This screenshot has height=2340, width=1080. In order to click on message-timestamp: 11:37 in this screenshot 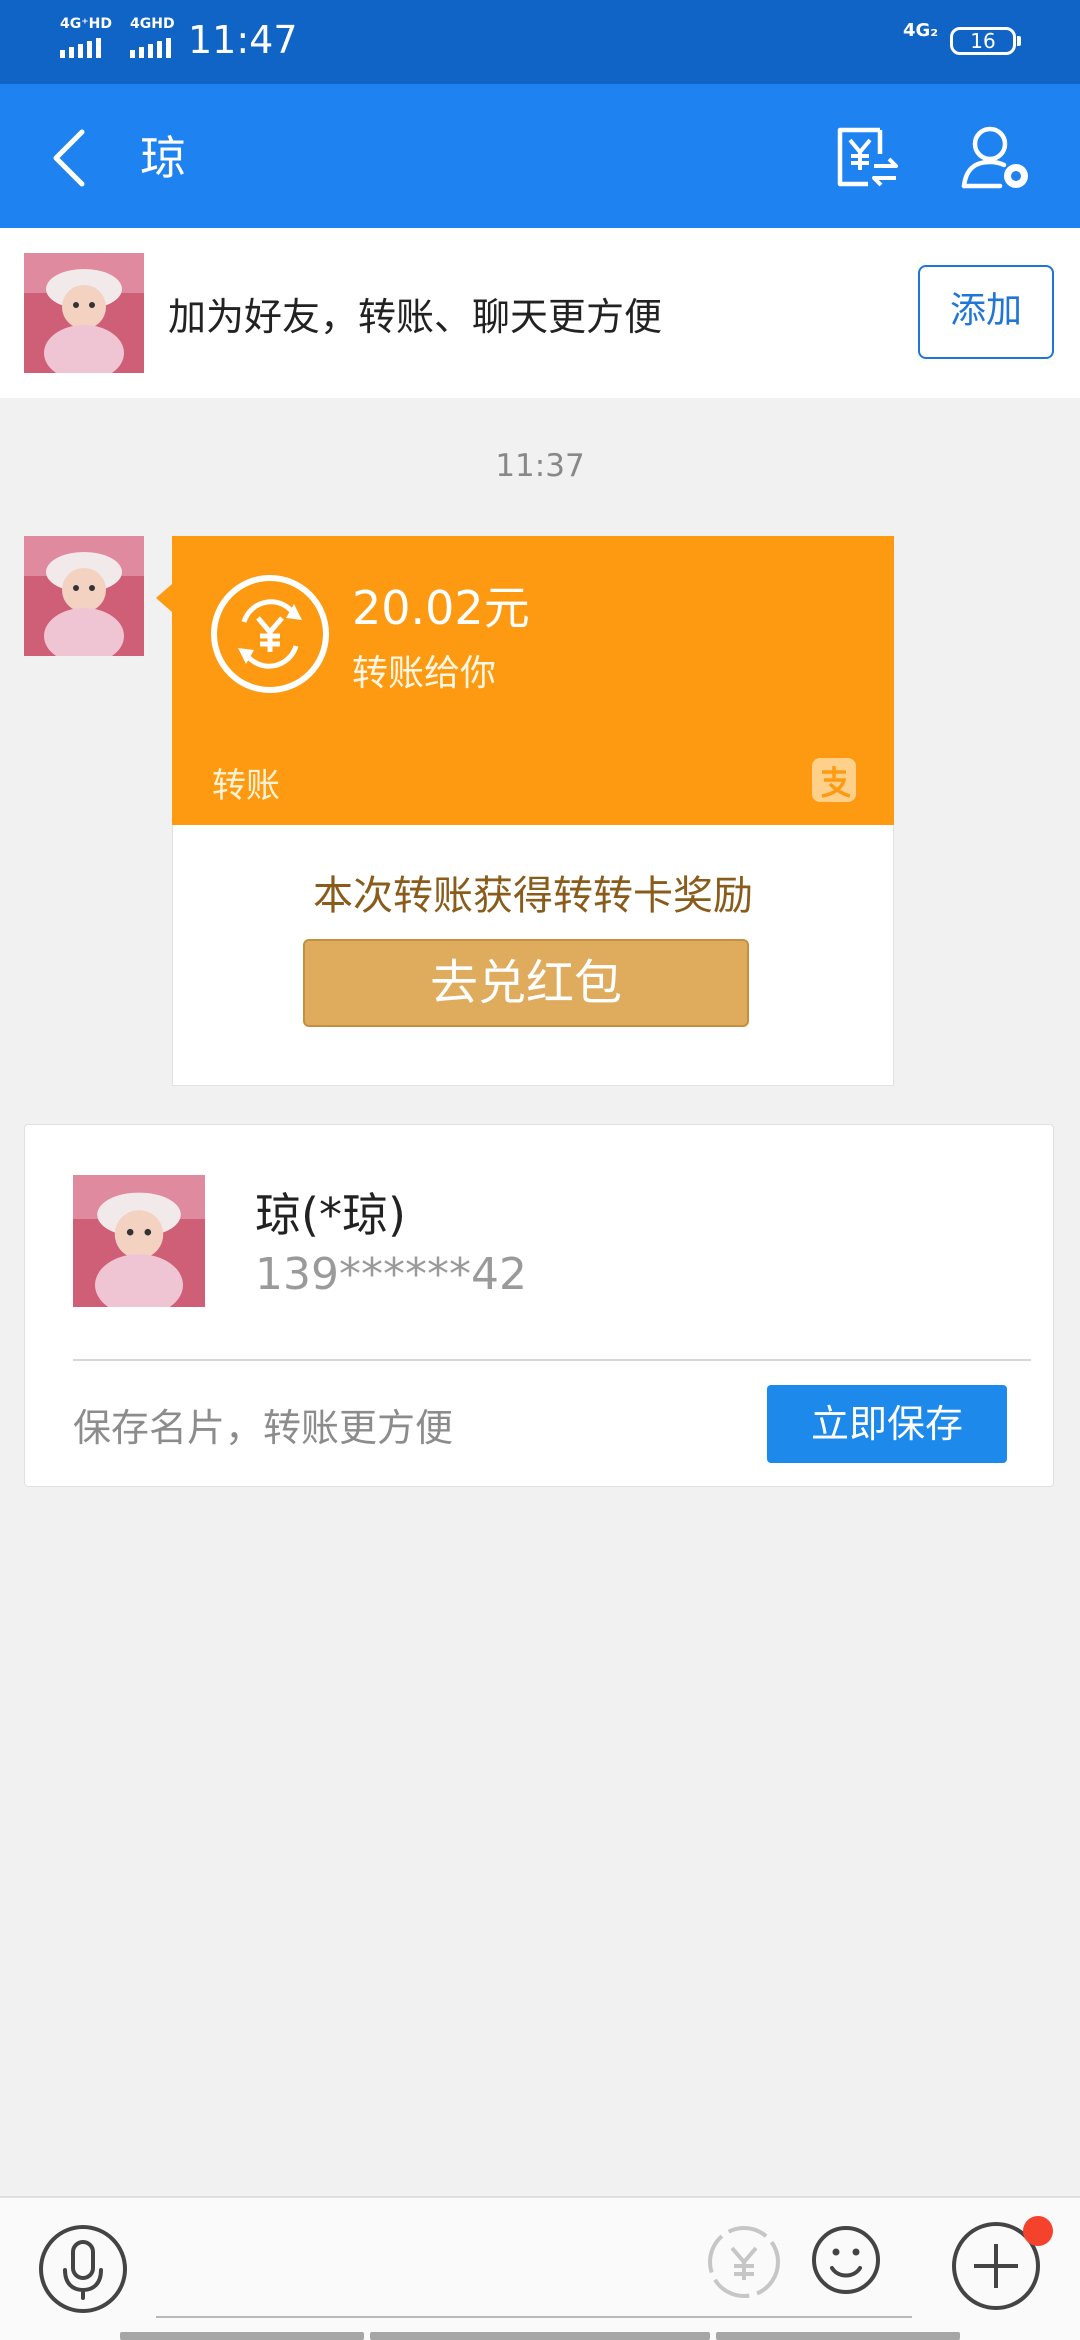, I will do `click(540, 466)`.